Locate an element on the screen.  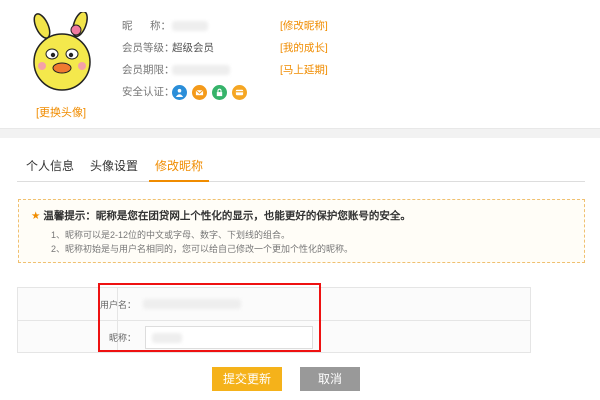
cancel-button: 取消 is located at coordinates (330, 379).